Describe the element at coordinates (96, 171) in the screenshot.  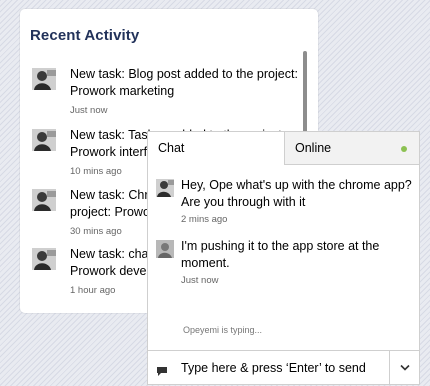
I see `activity-time: 10 mins ago` at that location.